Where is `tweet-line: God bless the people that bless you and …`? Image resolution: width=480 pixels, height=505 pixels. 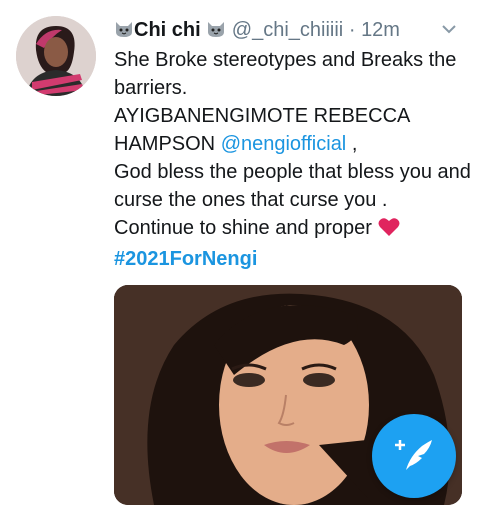 tweet-line: God bless the people that bless you and … is located at coordinates (292, 186).